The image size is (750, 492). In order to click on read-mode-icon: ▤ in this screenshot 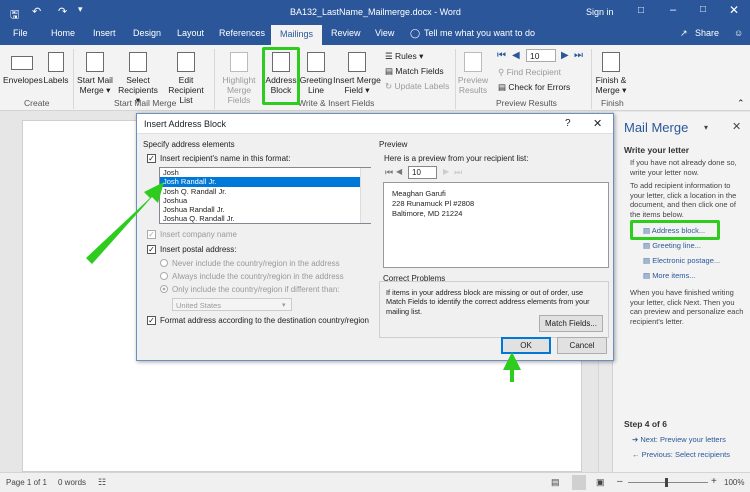, I will do `click(555, 482)`.